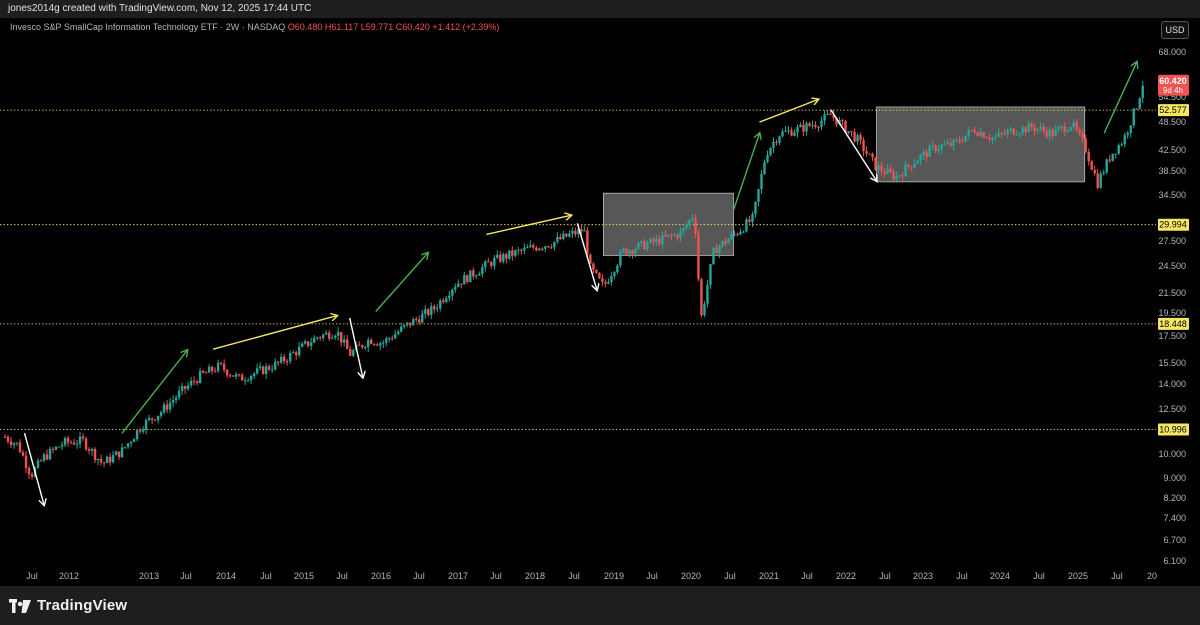 This screenshot has height=625, width=1200. Describe the element at coordinates (82, 605) in the screenshot. I see `tradingview-wordmark: TradingView` at that location.